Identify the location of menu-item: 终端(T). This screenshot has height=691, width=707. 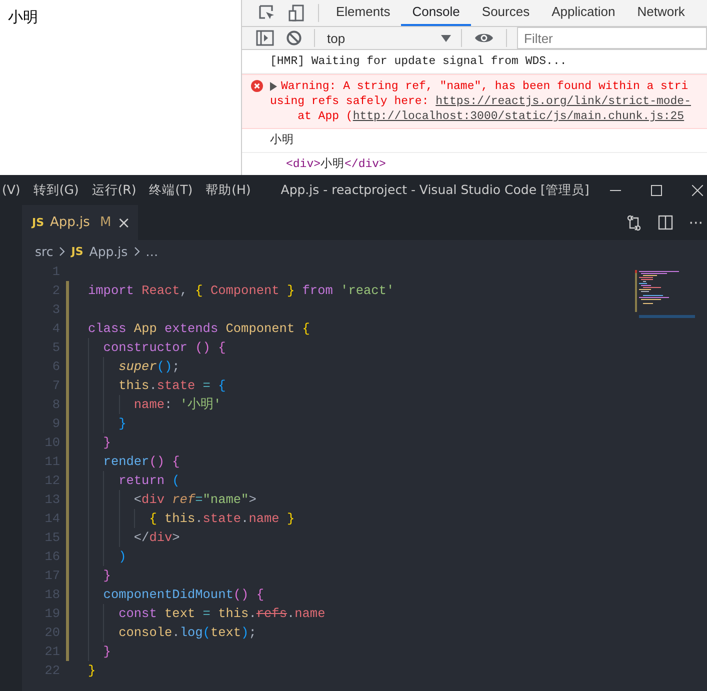
(171, 190).